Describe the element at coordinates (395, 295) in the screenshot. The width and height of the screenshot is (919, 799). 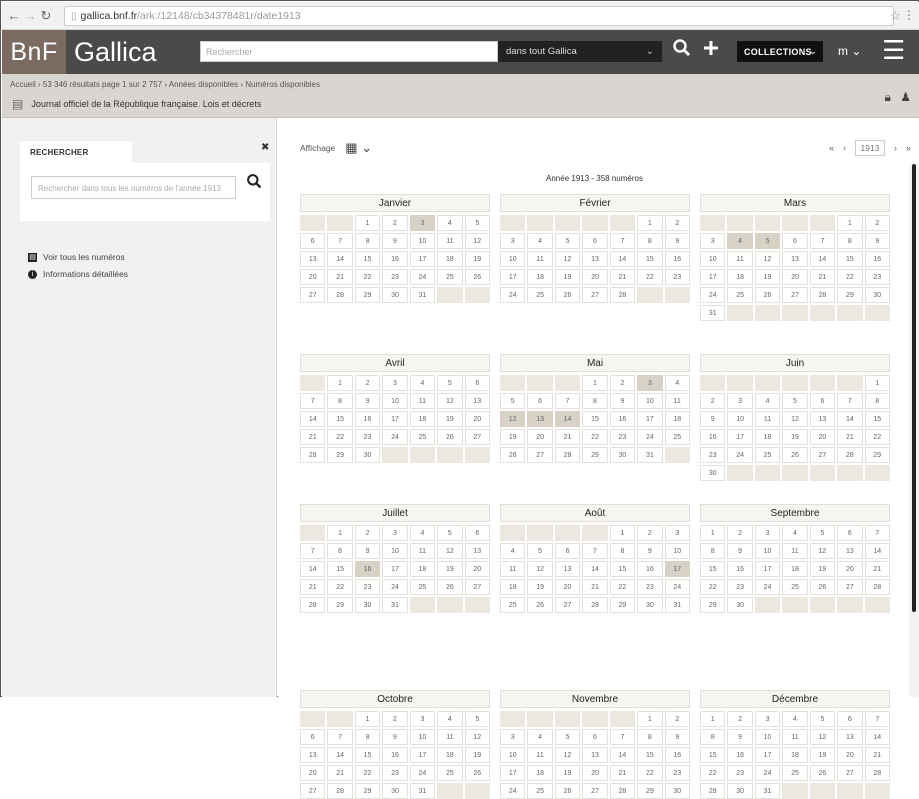
I see `day-cell: 30` at that location.